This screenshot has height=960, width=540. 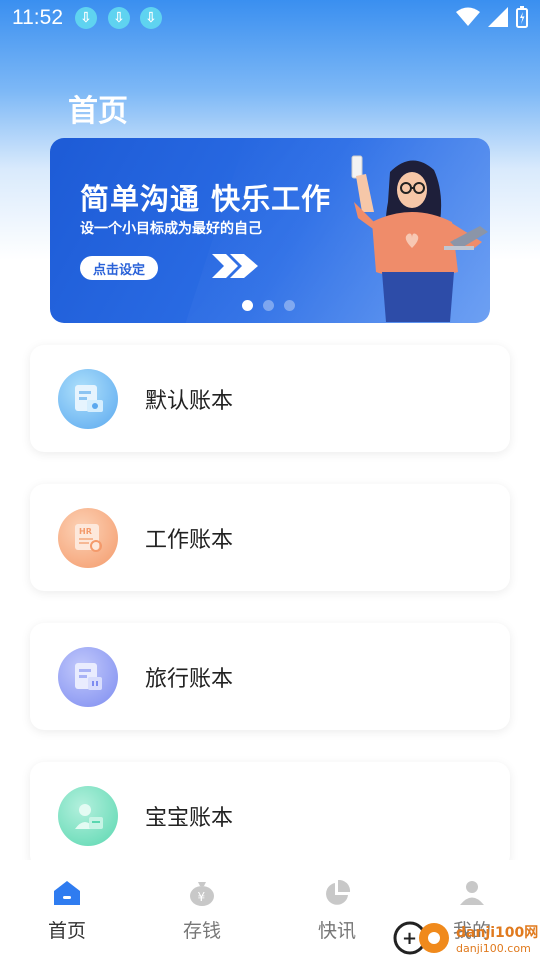 What do you see at coordinates (189, 401) in the screenshot?
I see `ledger-label: 默认账本` at bounding box center [189, 401].